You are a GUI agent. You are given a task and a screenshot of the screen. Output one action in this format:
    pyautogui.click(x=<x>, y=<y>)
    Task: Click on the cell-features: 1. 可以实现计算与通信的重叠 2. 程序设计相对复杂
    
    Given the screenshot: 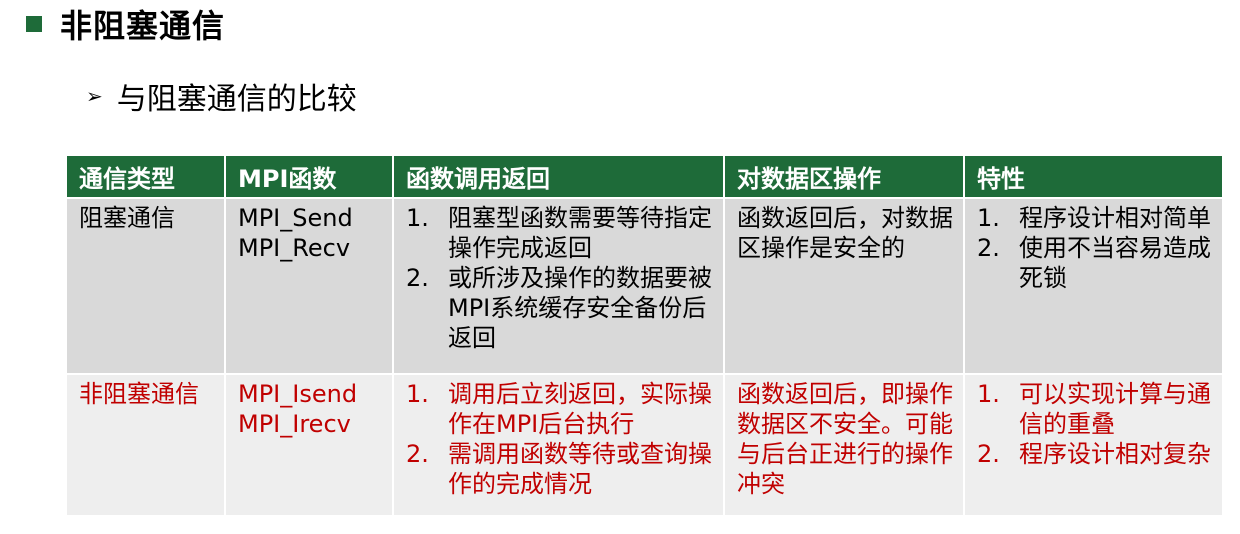 What is the action you would take?
    pyautogui.click(x=1093, y=444)
    